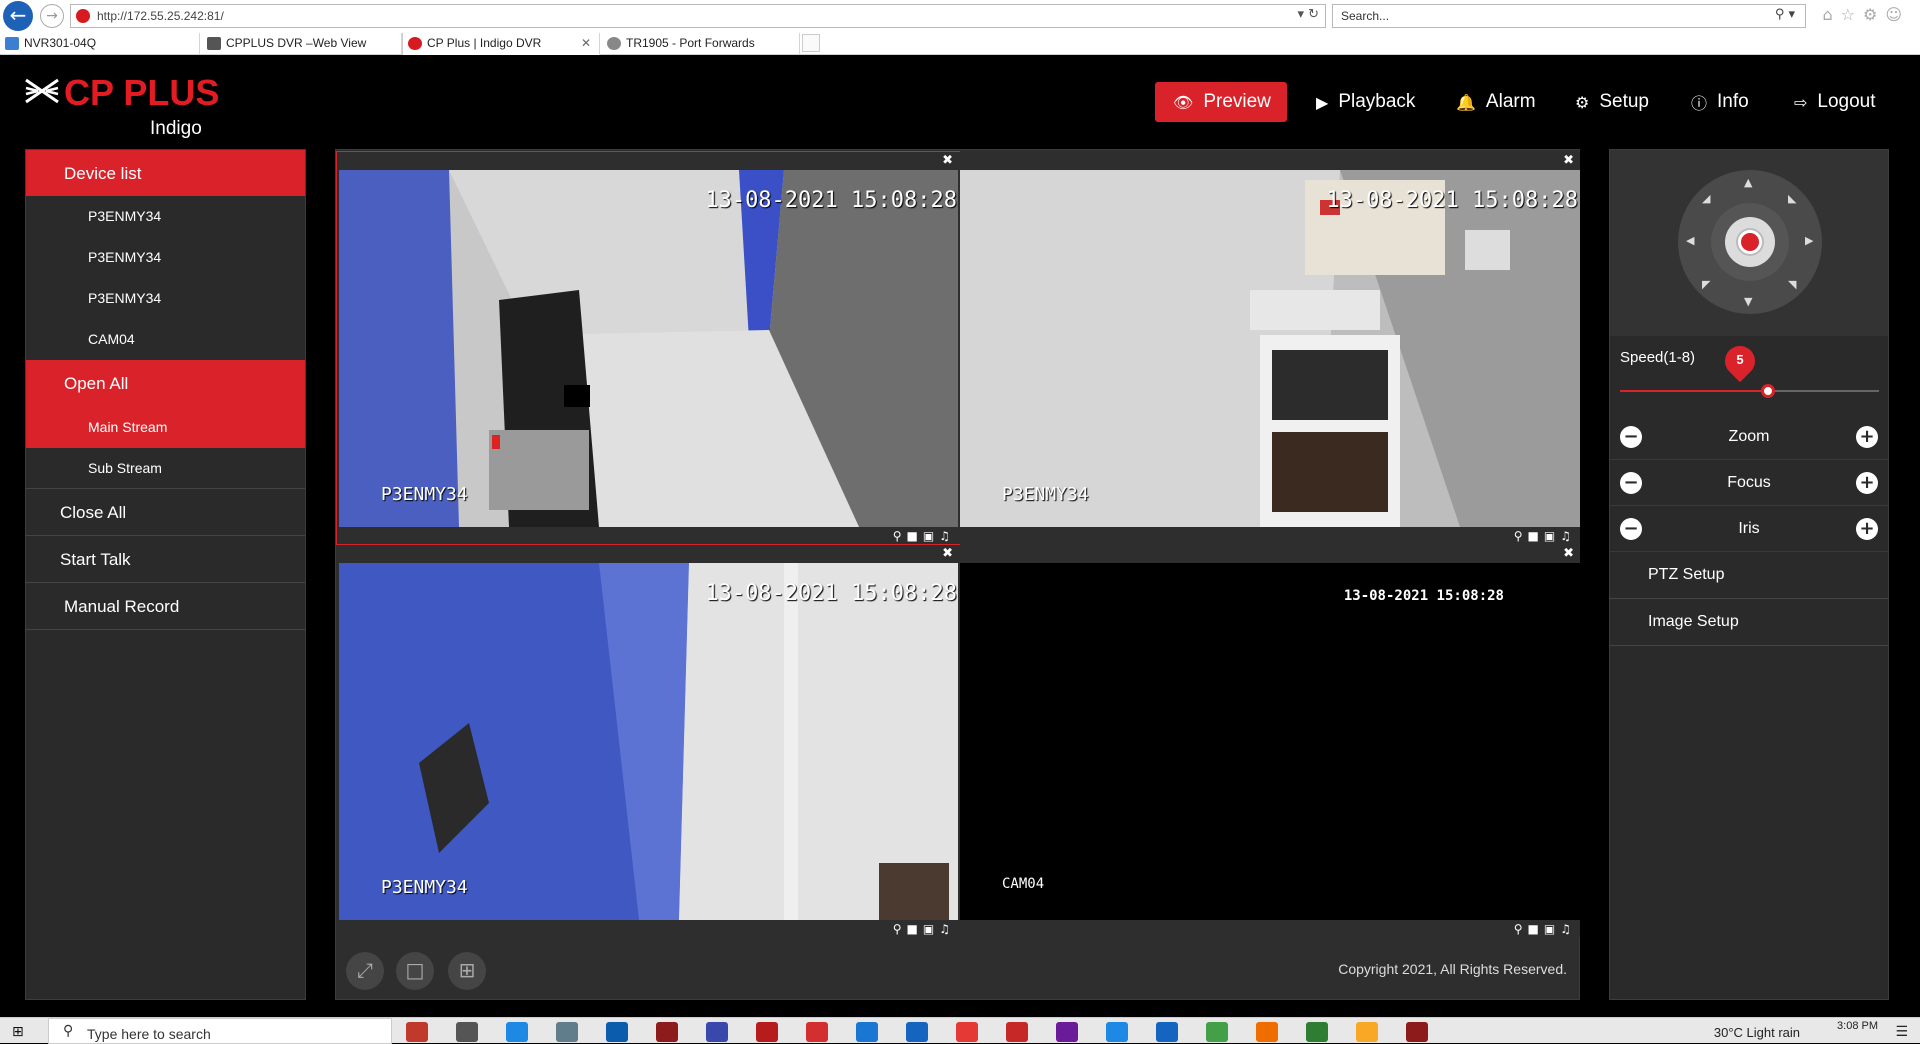 This screenshot has height=1044, width=1920. I want to click on nav-logout: ⇨ Logout, so click(1832, 102).